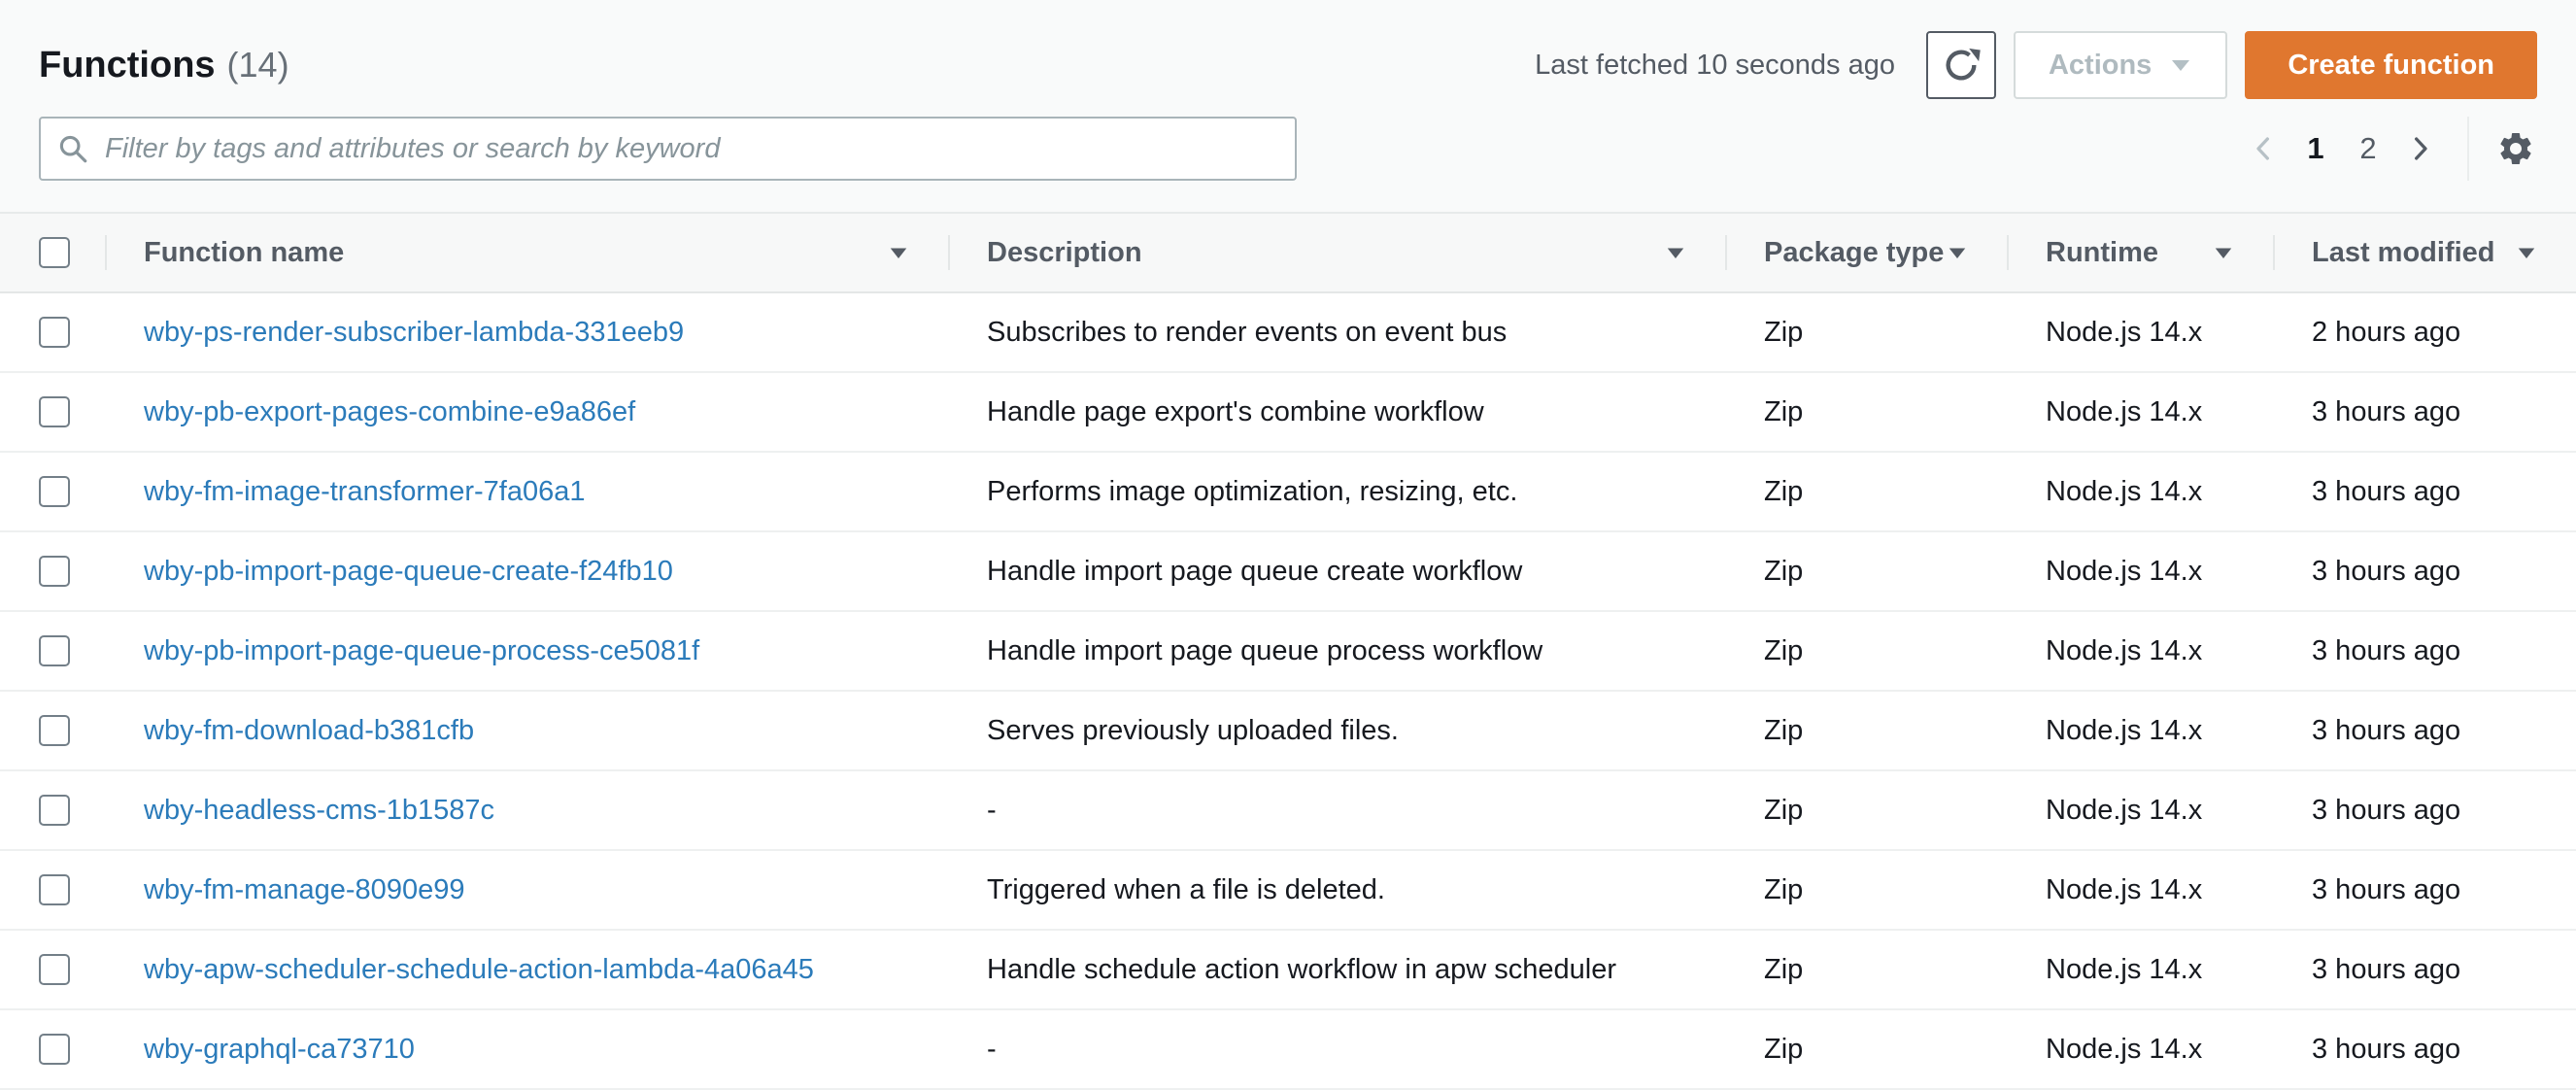 The width and height of the screenshot is (2576, 1090). What do you see at coordinates (72, 148) in the screenshot?
I see `search-icon` at bounding box center [72, 148].